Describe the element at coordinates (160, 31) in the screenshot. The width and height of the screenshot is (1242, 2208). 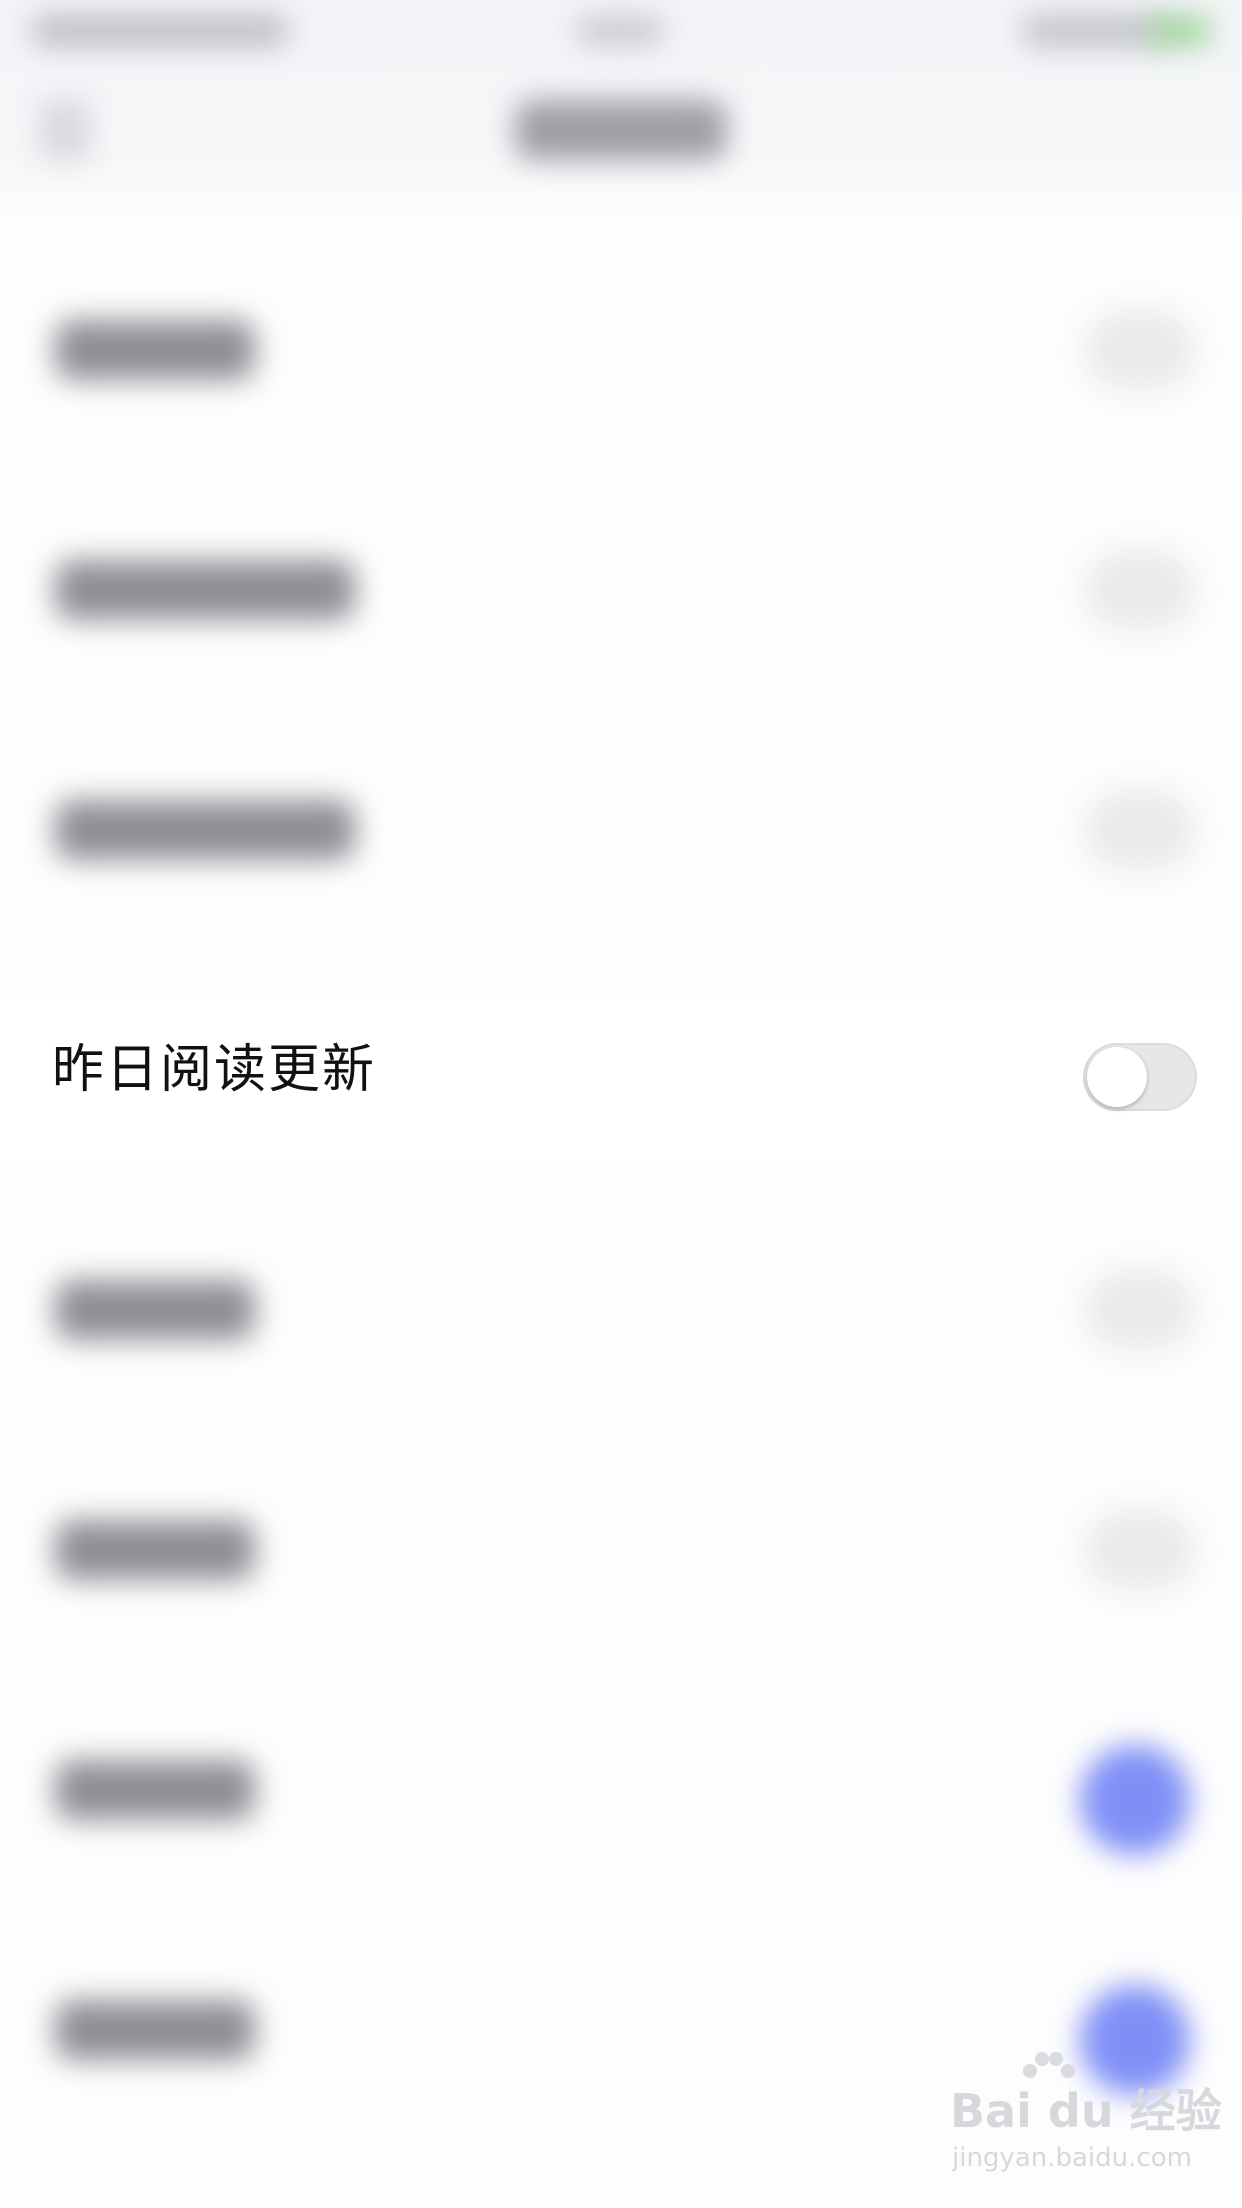
I see `status-bar-carrier` at that location.